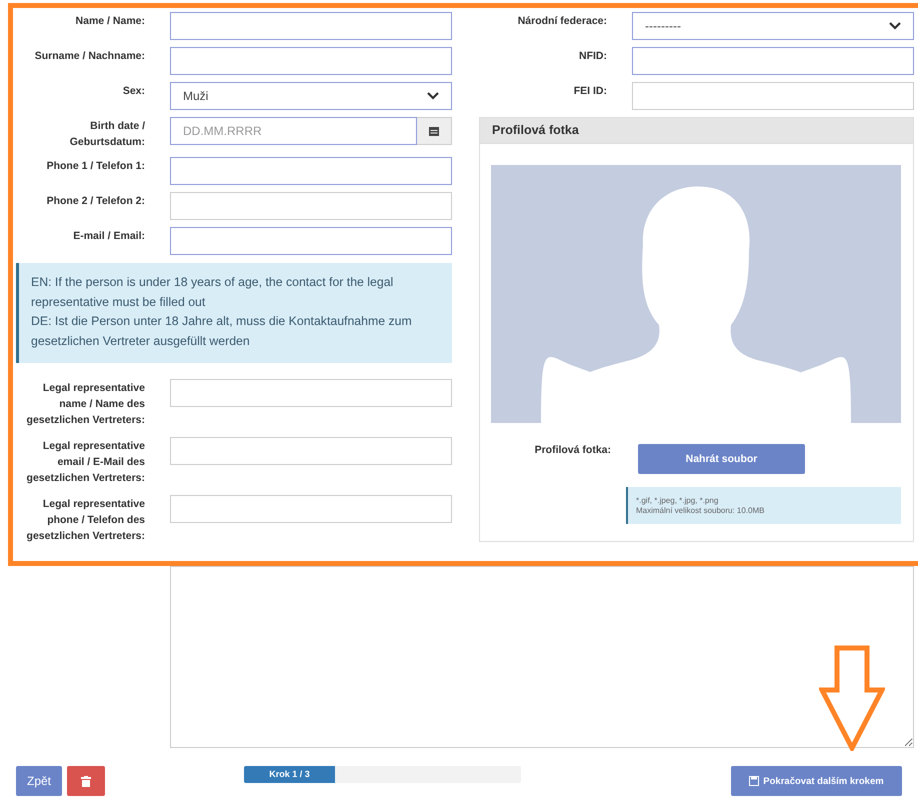 This screenshot has height=802, width=918. Describe the element at coordinates (678, 501) in the screenshot. I see `hint-text: *.gif, *.jpeg, *.jpg, *.png` at that location.